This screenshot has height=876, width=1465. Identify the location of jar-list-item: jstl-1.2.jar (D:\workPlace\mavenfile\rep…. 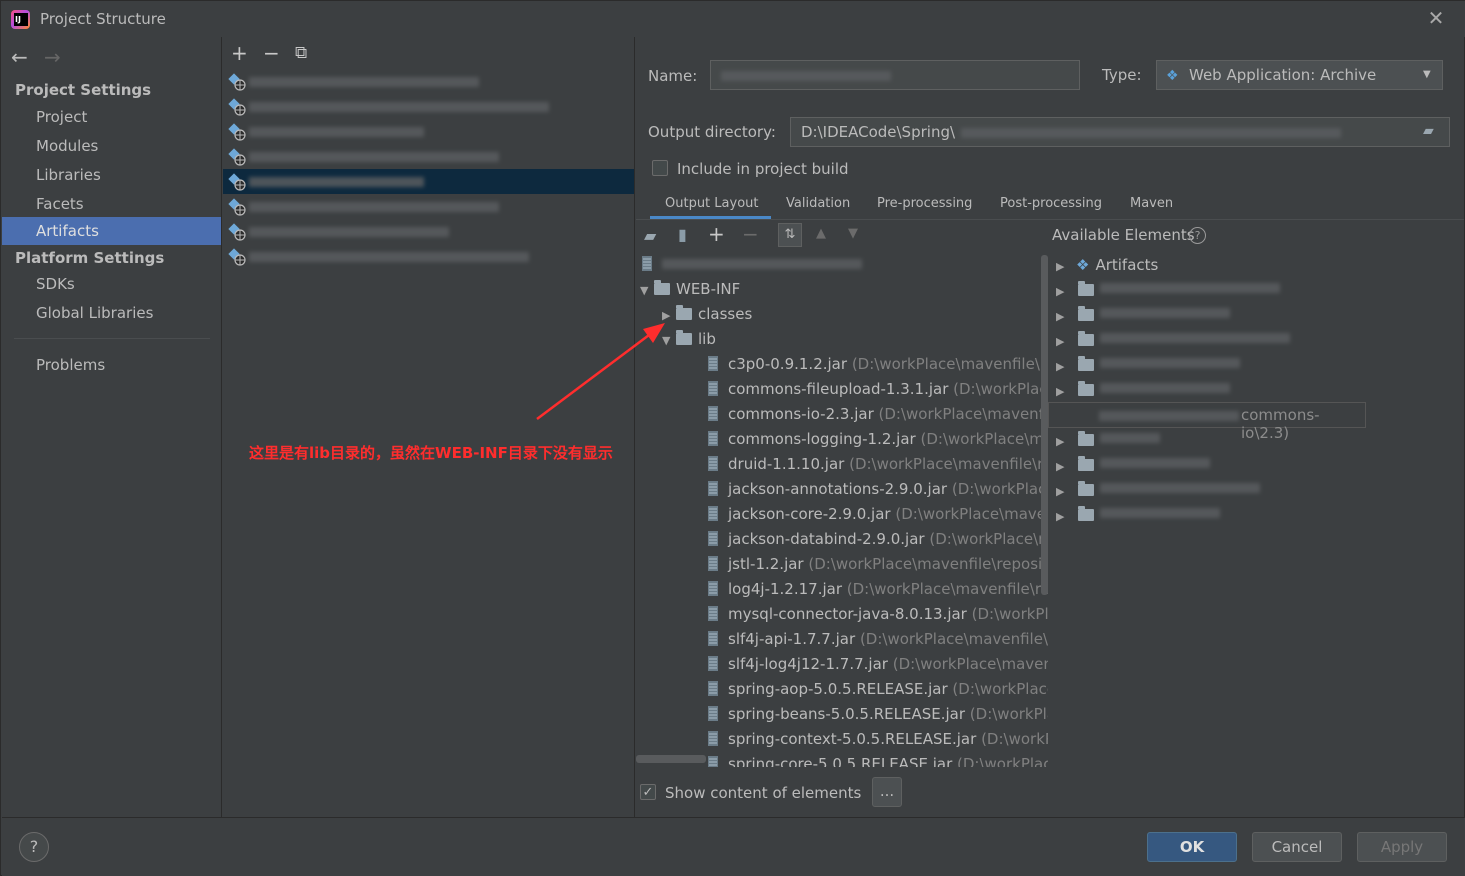
(878, 564).